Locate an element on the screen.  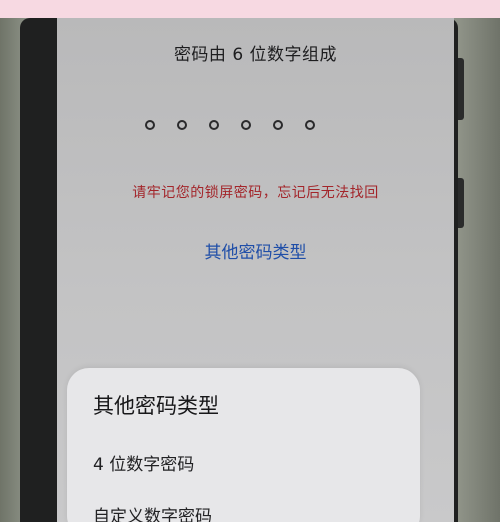
power-button is located at coordinates (461, 203).